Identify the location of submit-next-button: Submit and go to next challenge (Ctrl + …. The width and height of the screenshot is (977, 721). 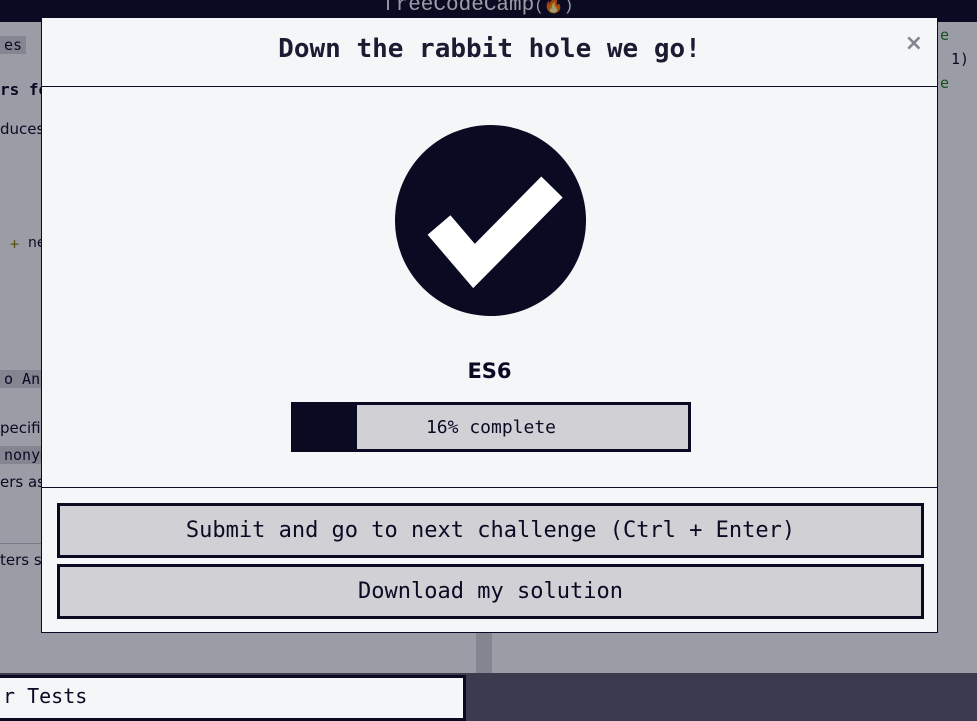
(490, 530).